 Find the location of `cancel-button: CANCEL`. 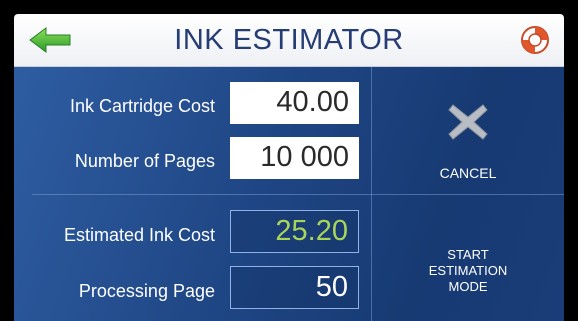

cancel-button: CANCEL is located at coordinates (468, 130).